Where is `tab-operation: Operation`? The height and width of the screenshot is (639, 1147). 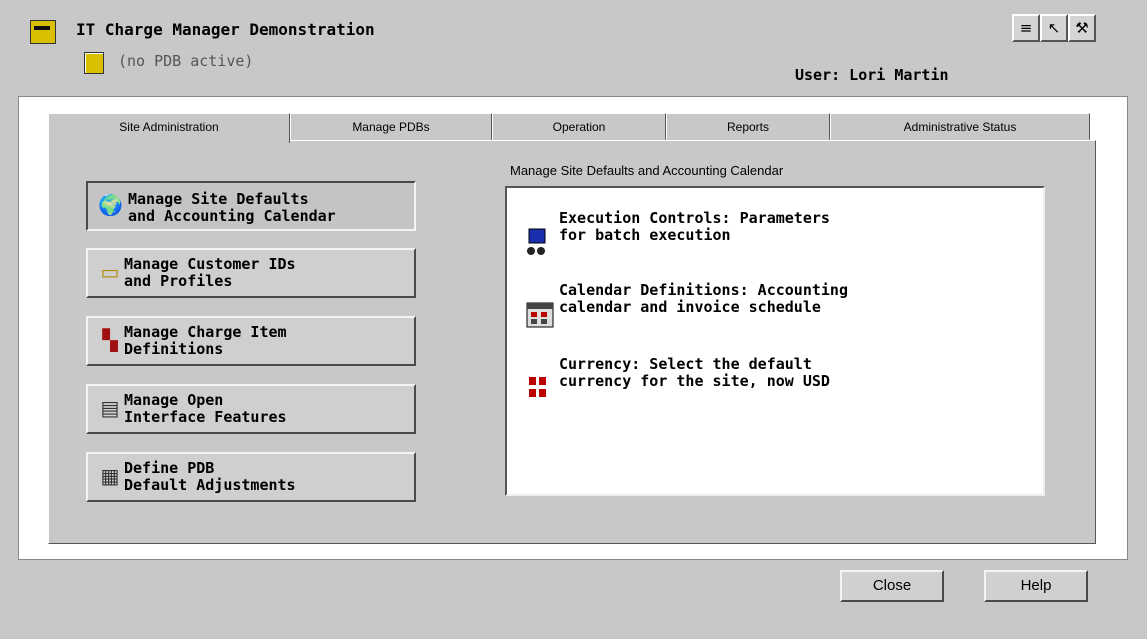 tab-operation: Operation is located at coordinates (579, 126).